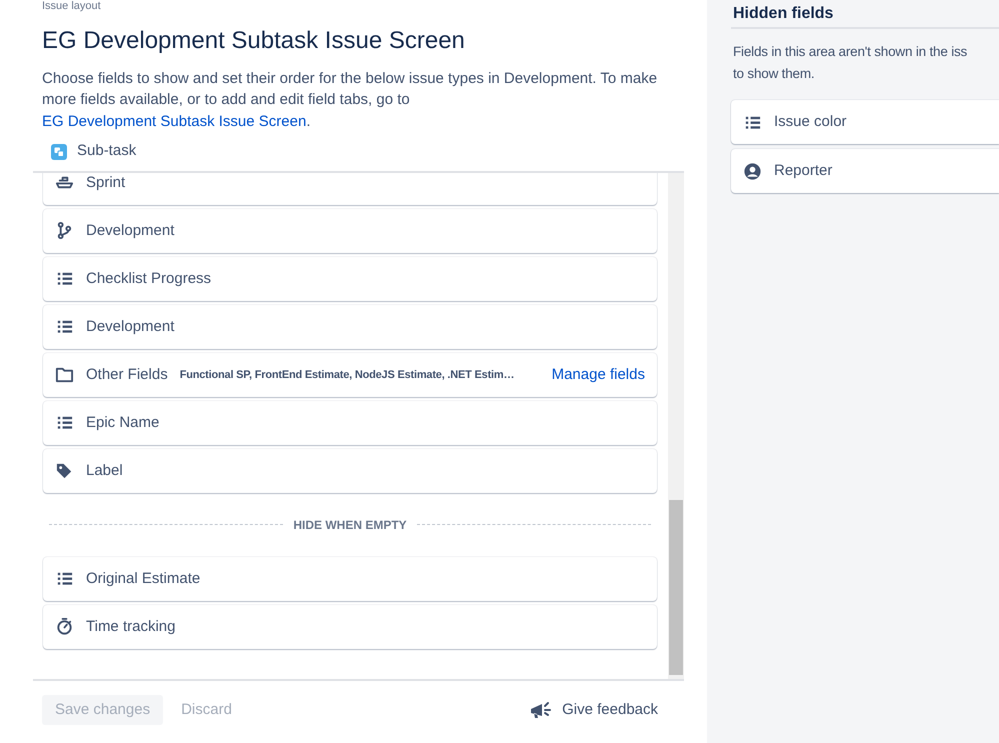 The image size is (999, 743). What do you see at coordinates (350, 525) in the screenshot?
I see `section-divider-label: HIDE WHEN EMPTY` at bounding box center [350, 525].